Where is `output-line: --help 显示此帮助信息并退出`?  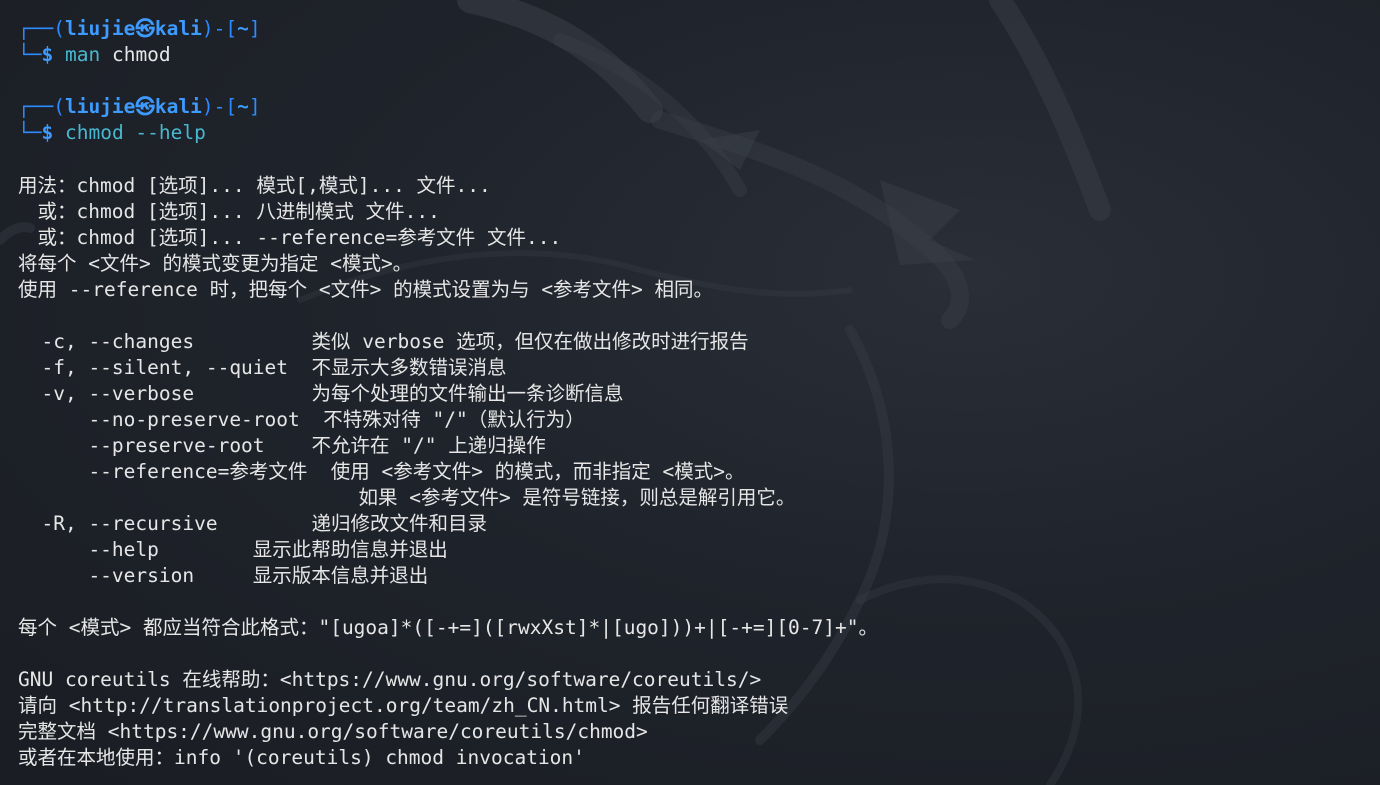
output-line: --help 显示此帮助信息并退出 is located at coordinates (233, 549).